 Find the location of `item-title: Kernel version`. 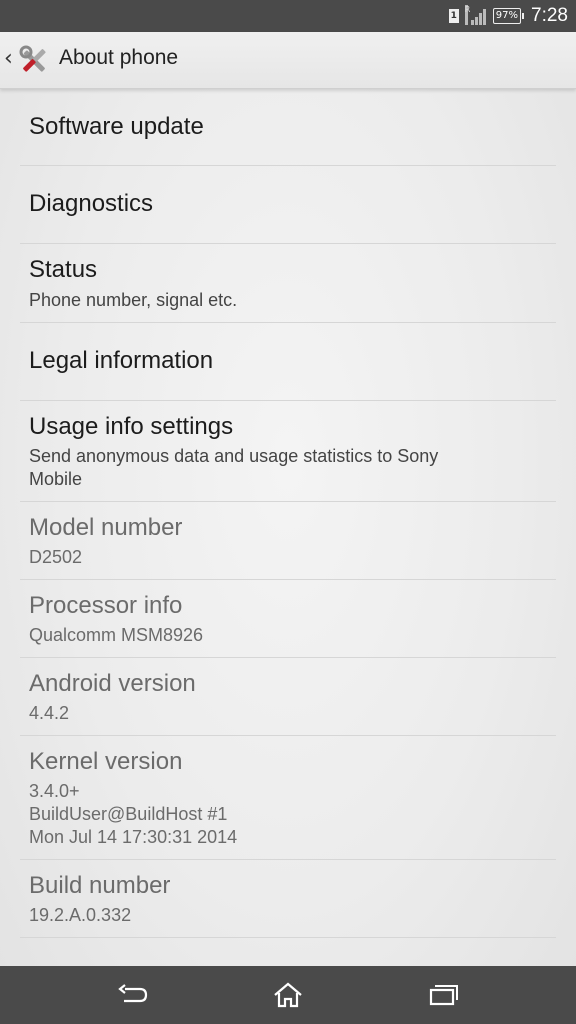

item-title: Kernel version is located at coordinates (106, 761).